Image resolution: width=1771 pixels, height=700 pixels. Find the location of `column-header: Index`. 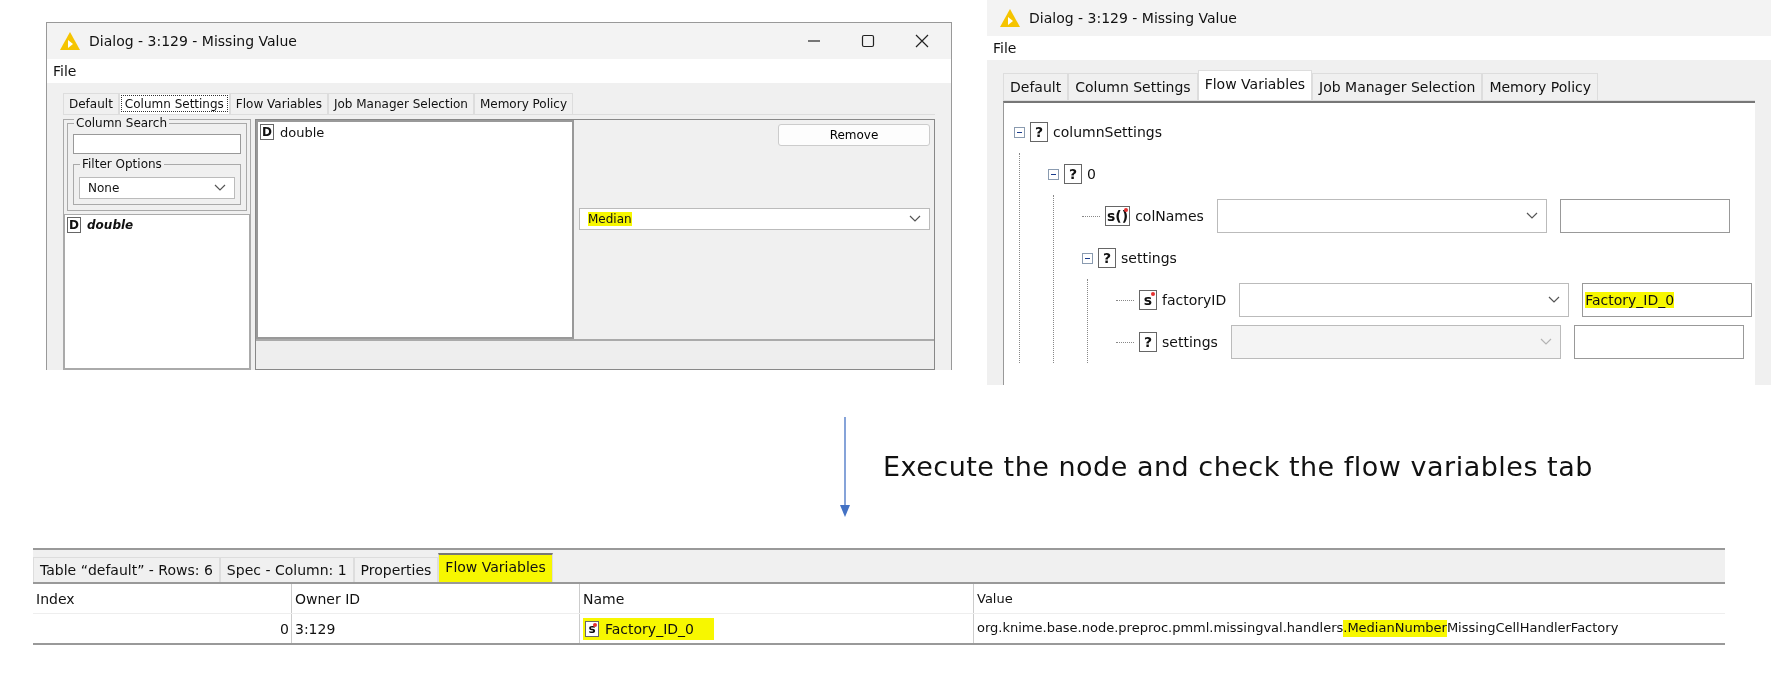

column-header: Index is located at coordinates (162, 598).